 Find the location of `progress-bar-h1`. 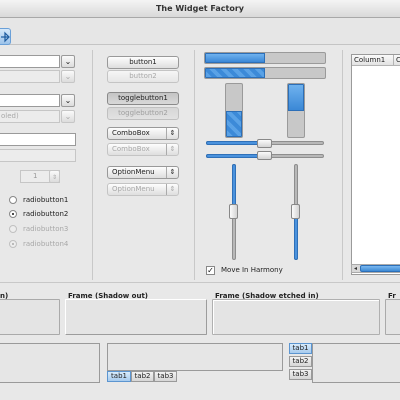

progress-bar-h1 is located at coordinates (265, 58).